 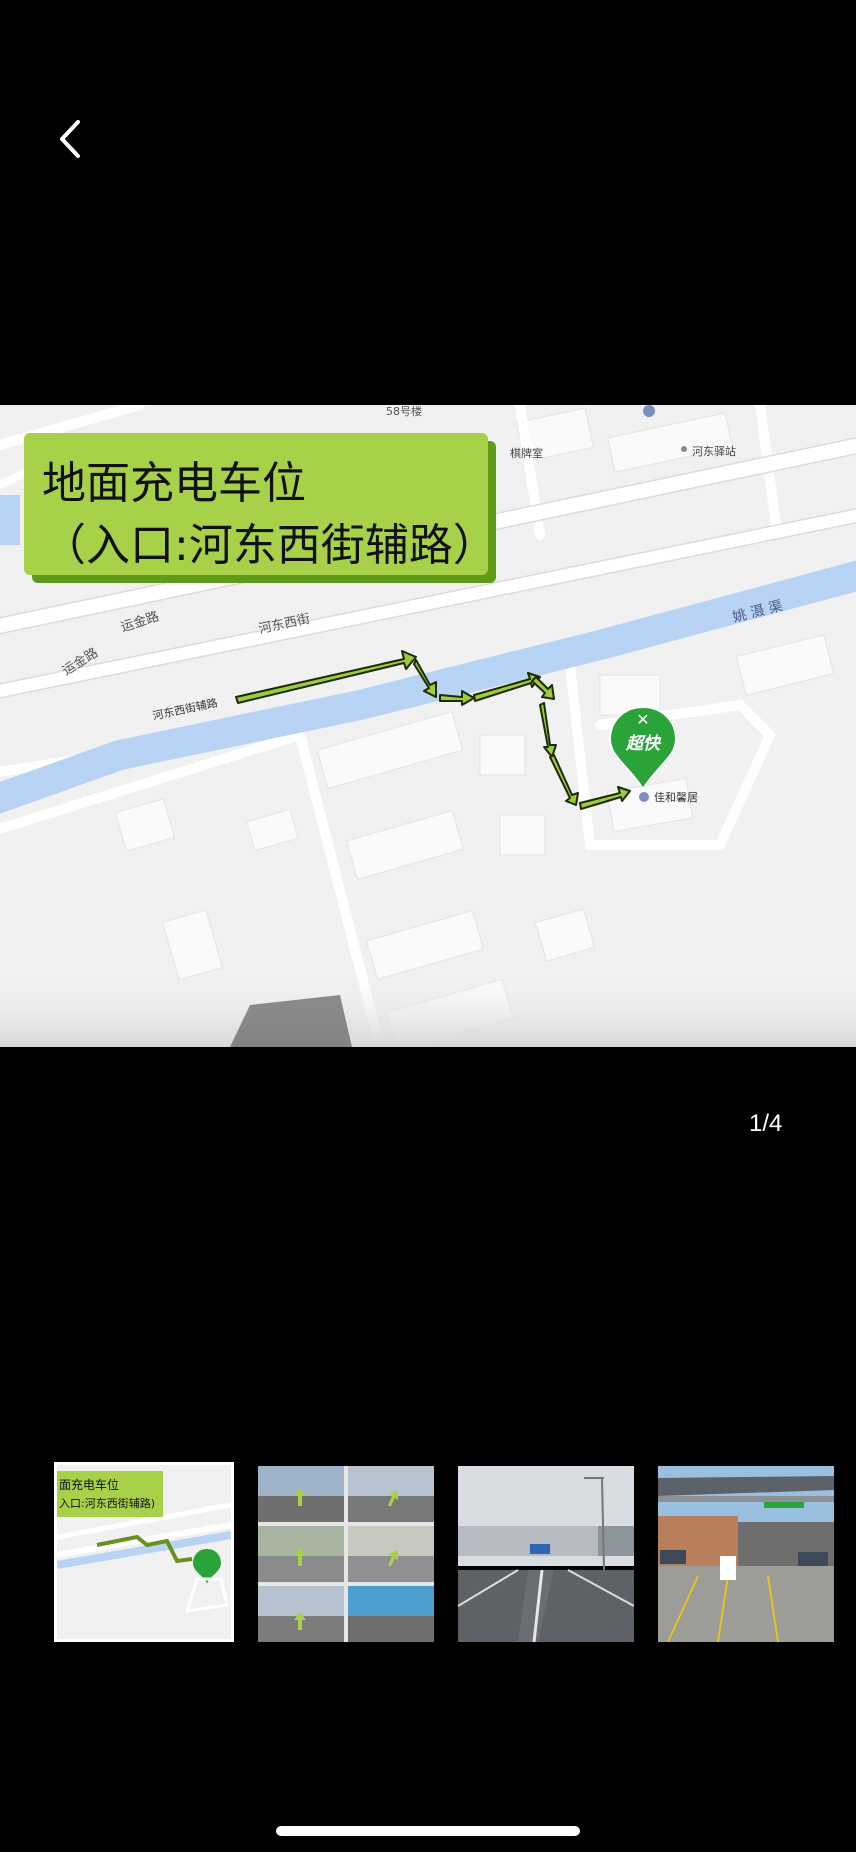 What do you see at coordinates (526, 453) in the screenshot?
I see `map-label: 棋牌室` at bounding box center [526, 453].